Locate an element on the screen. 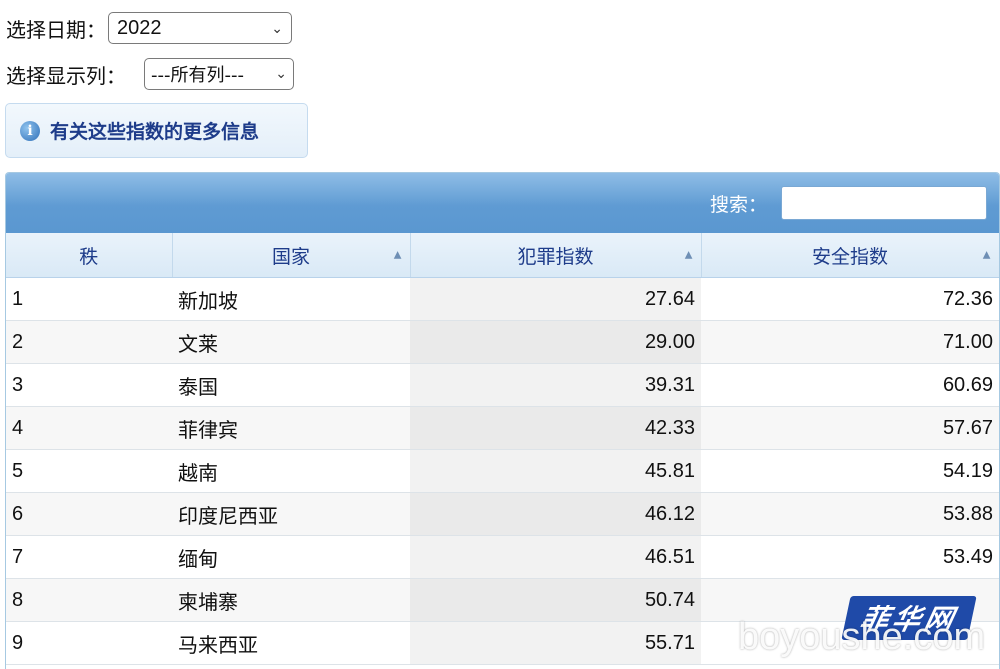  table-toolbar: 搜索： is located at coordinates (502, 203).